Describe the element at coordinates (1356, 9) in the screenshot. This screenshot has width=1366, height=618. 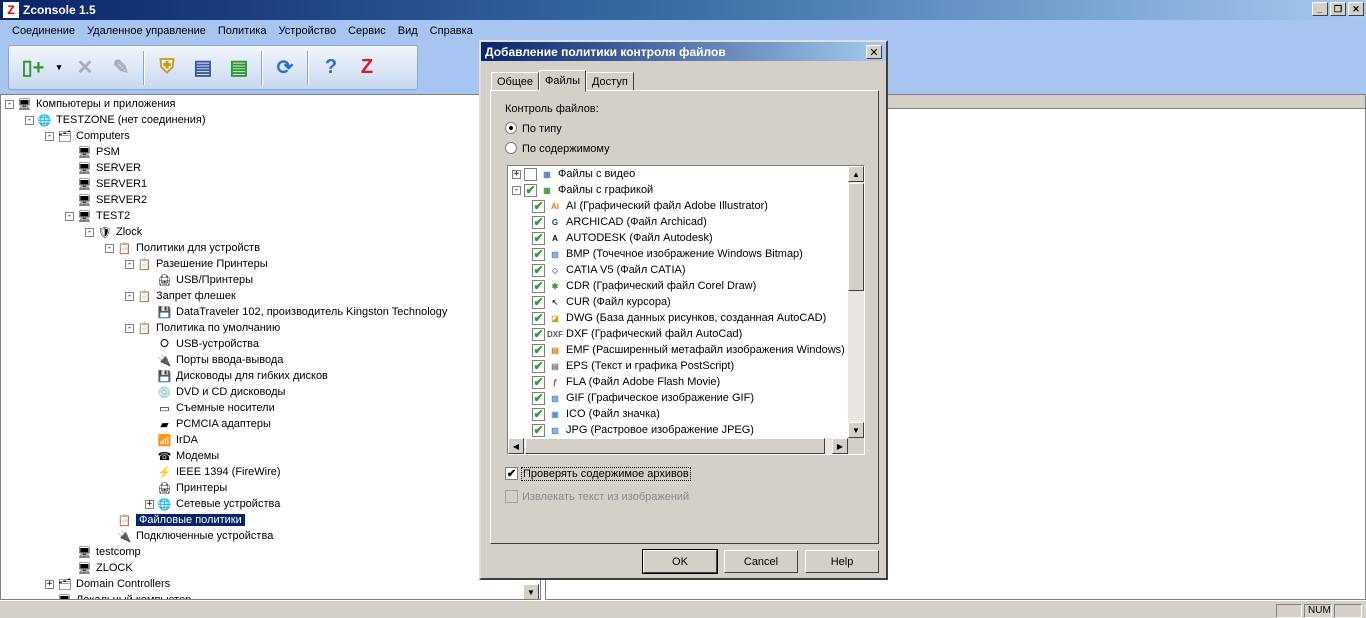
I see `close-button: ✕` at that location.